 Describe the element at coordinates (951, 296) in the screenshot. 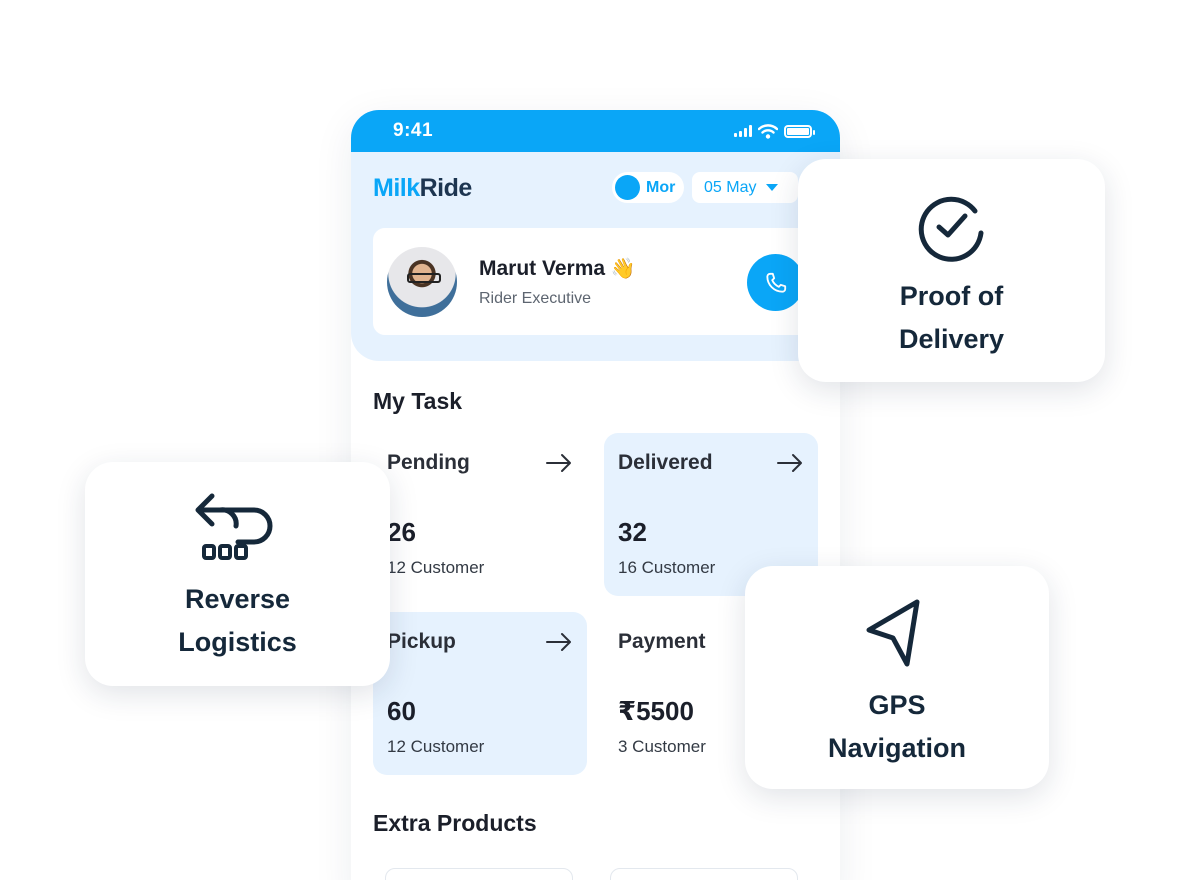

I see `feature-label-line1: Proof of` at that location.